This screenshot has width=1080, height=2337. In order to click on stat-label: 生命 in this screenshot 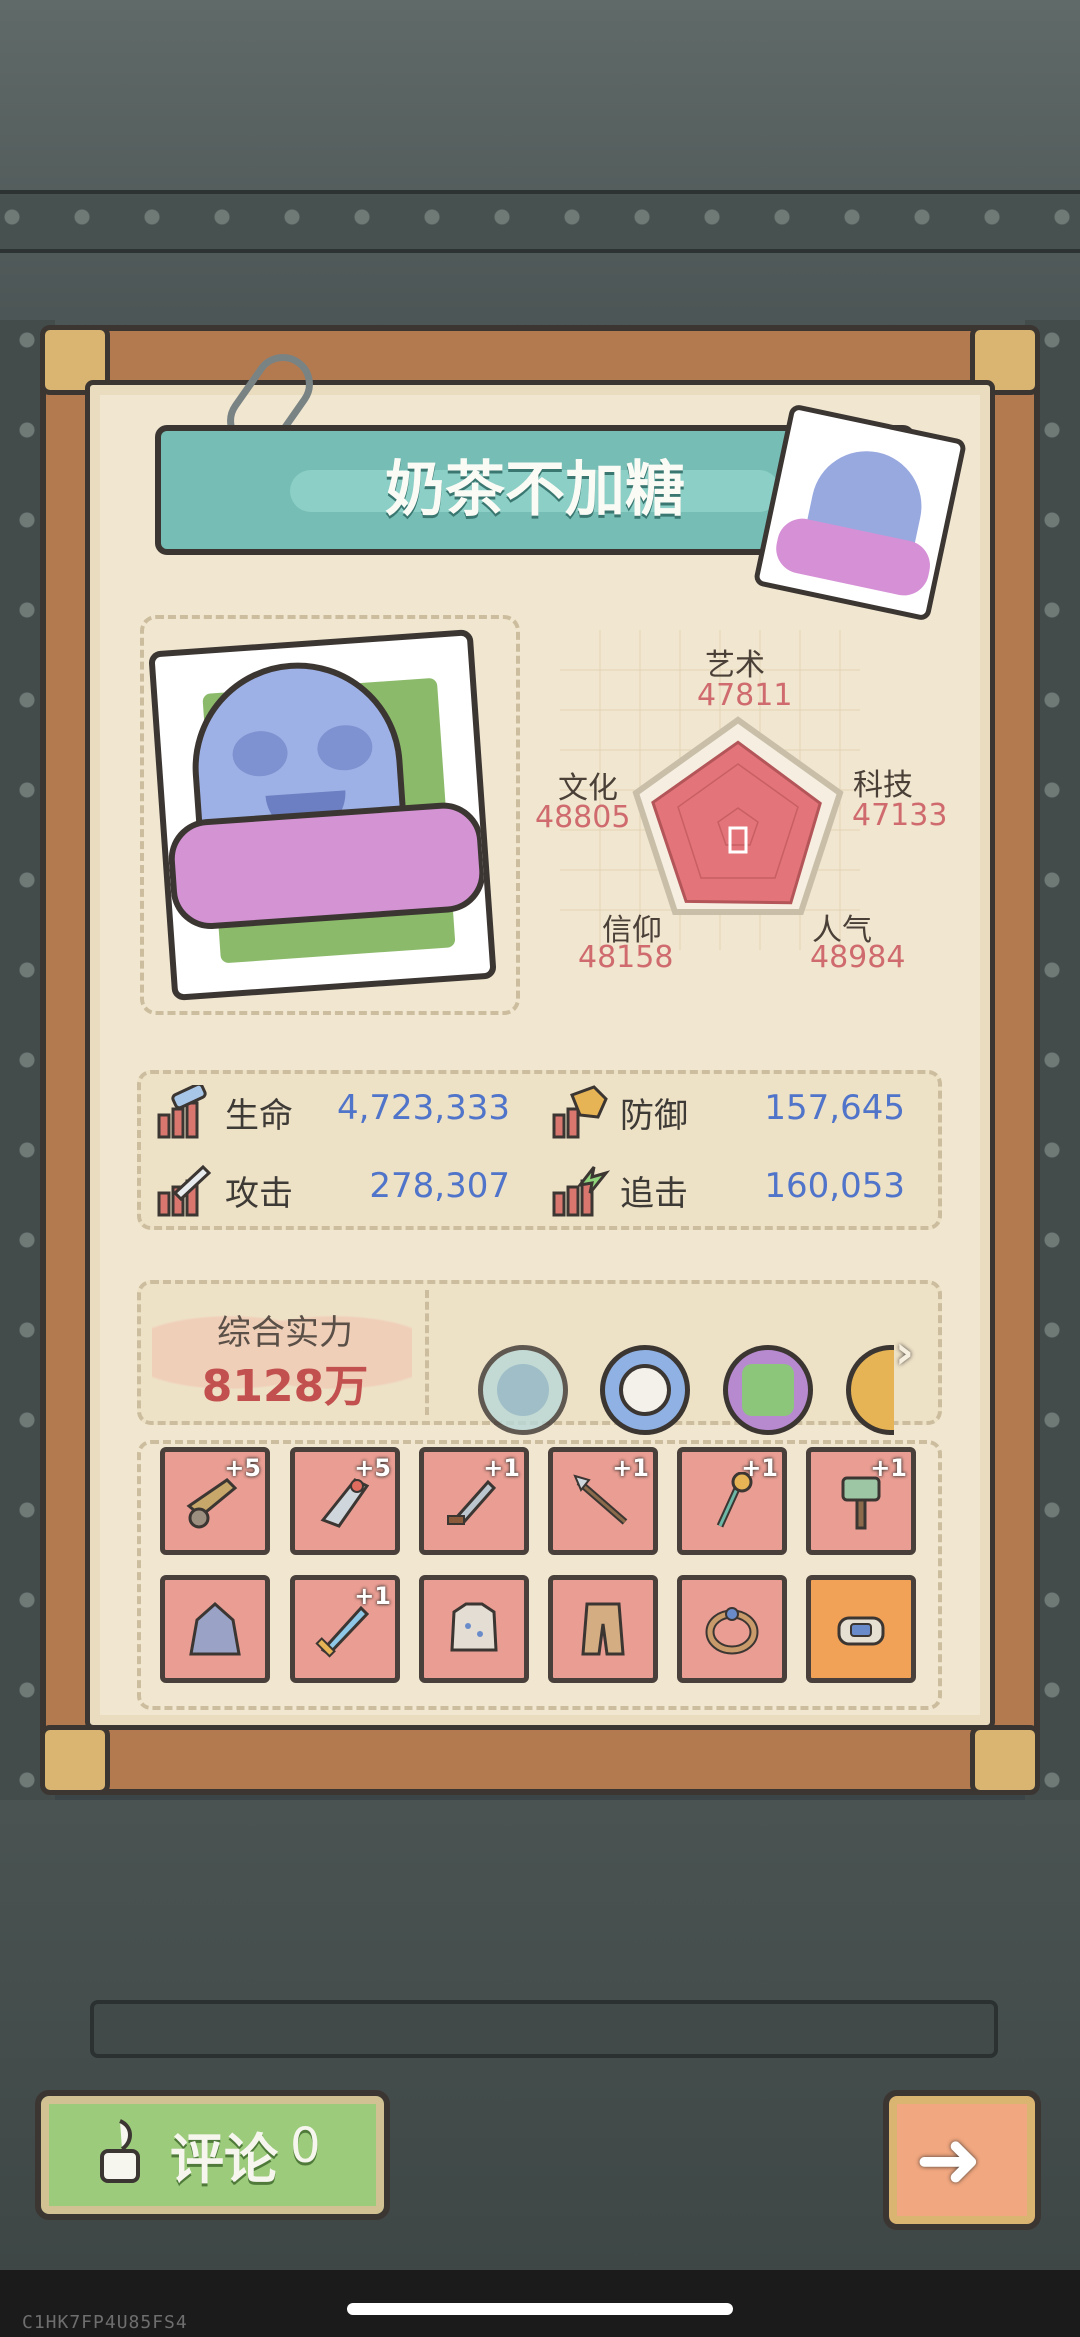, I will do `click(259, 1116)`.